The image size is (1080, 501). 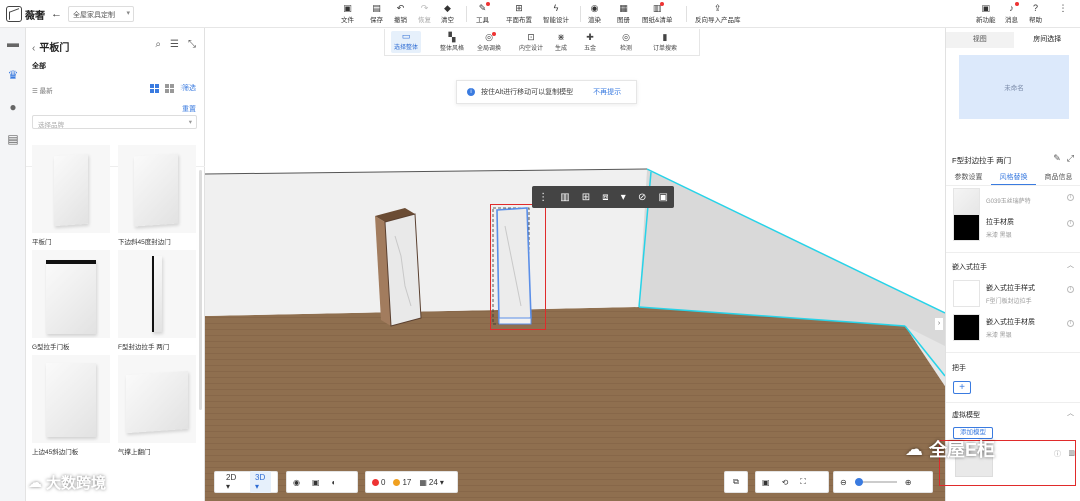 I want to click on catalog-item: 上边45斜边门板, so click(x=71, y=405).